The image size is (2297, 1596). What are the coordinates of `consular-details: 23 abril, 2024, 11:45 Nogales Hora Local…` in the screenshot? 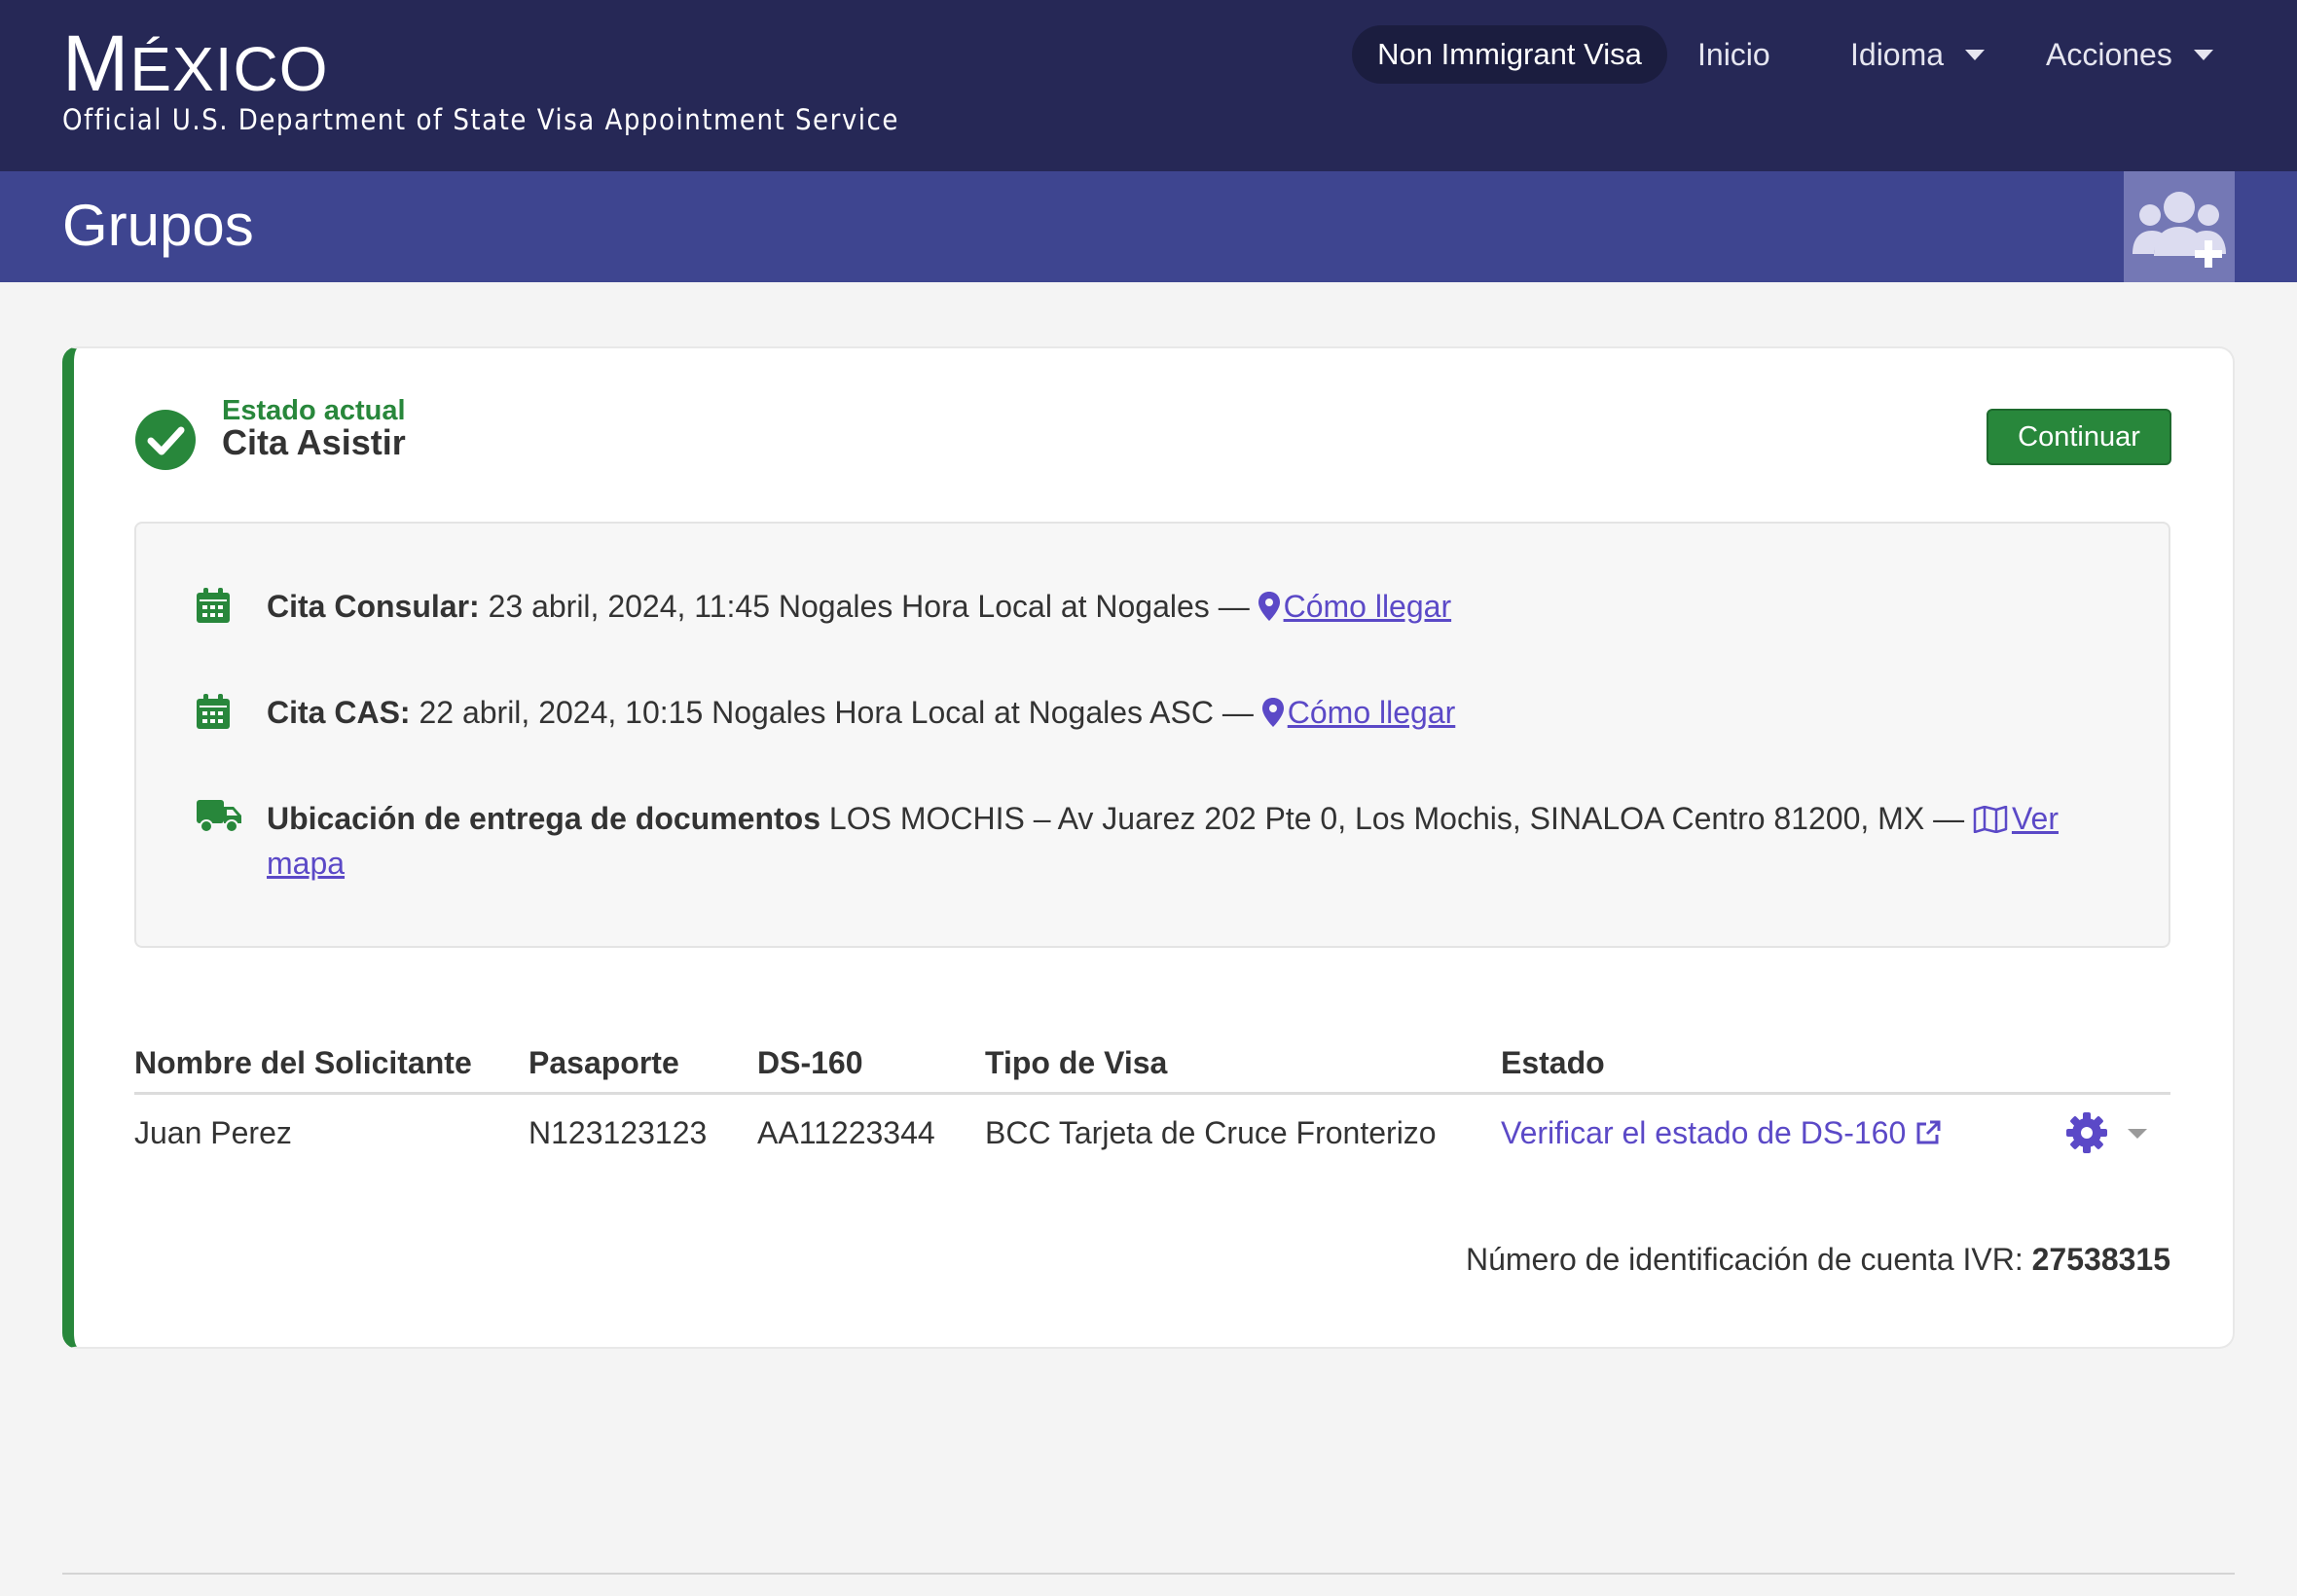 It's located at (868, 607).